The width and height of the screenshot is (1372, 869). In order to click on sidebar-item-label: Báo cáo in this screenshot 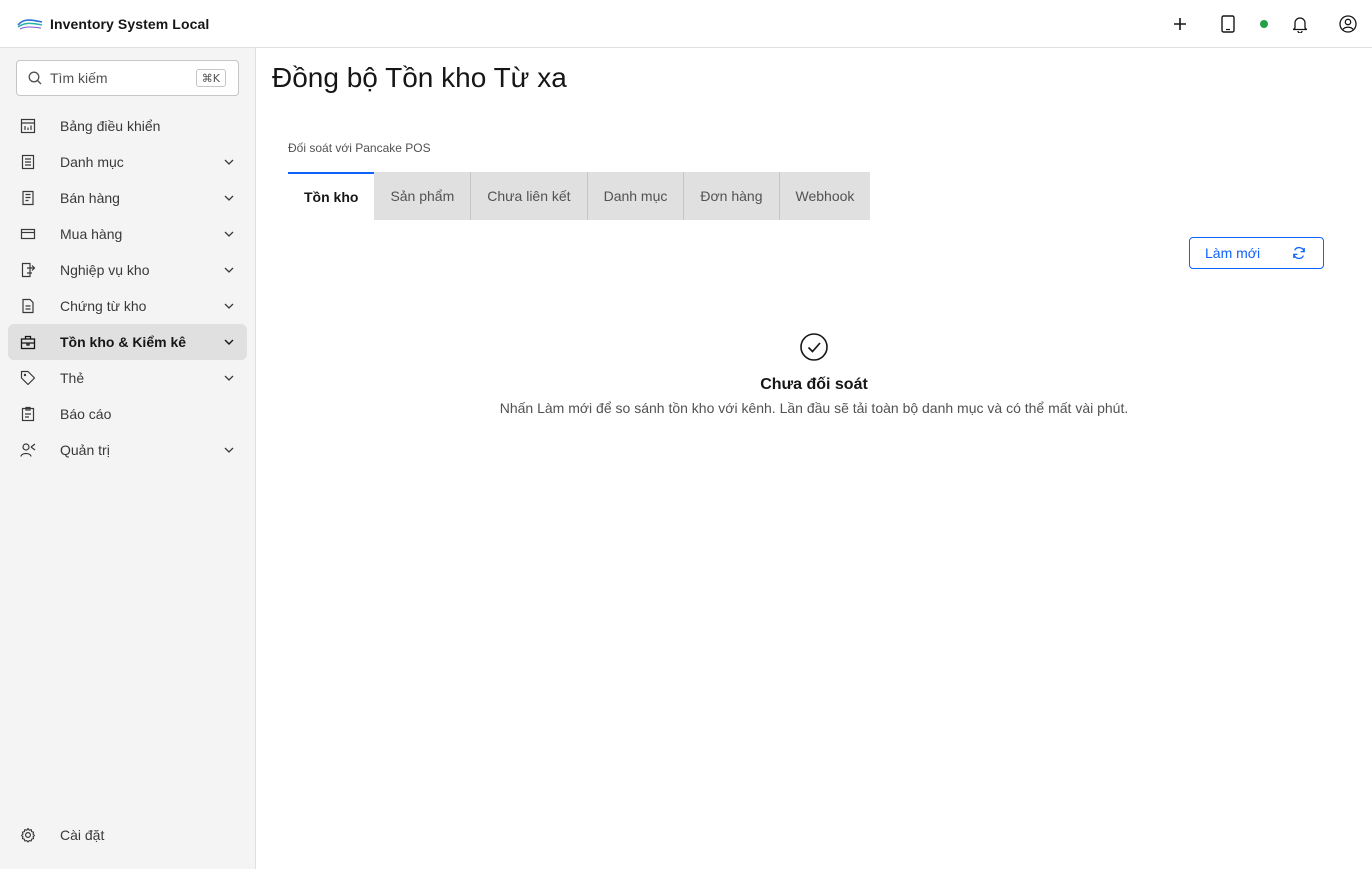, I will do `click(86, 414)`.